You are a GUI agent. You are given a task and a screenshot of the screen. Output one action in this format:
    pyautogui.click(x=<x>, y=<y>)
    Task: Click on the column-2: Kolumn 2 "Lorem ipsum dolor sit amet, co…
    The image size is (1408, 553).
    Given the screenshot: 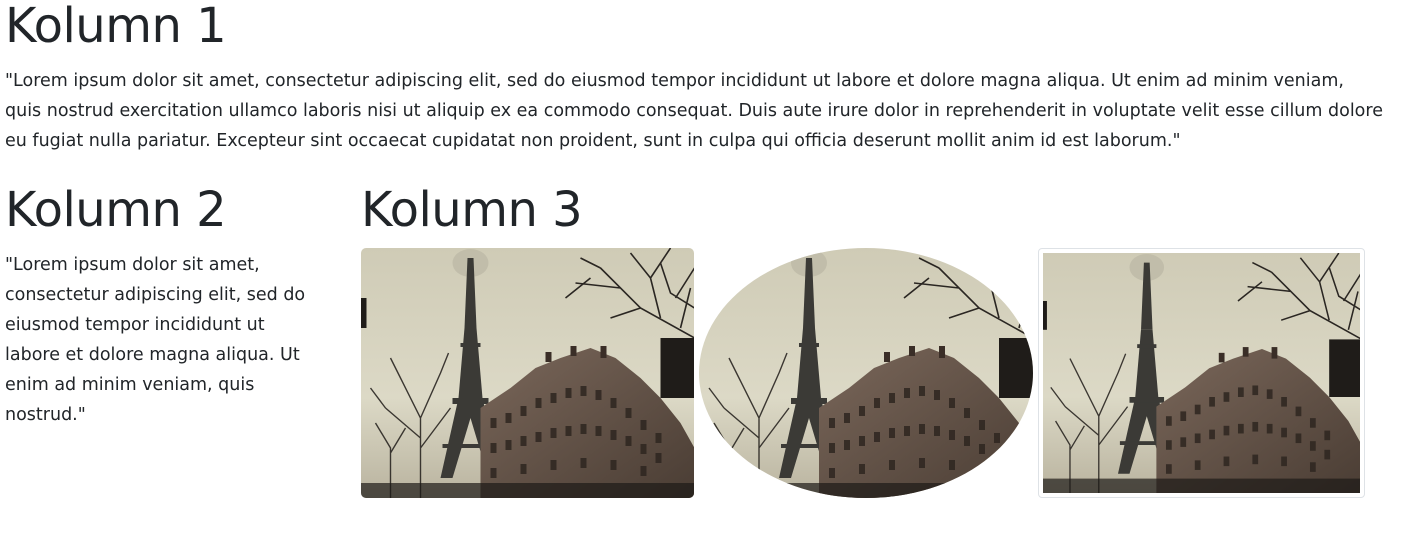 What is the action you would take?
    pyautogui.click(x=165, y=307)
    